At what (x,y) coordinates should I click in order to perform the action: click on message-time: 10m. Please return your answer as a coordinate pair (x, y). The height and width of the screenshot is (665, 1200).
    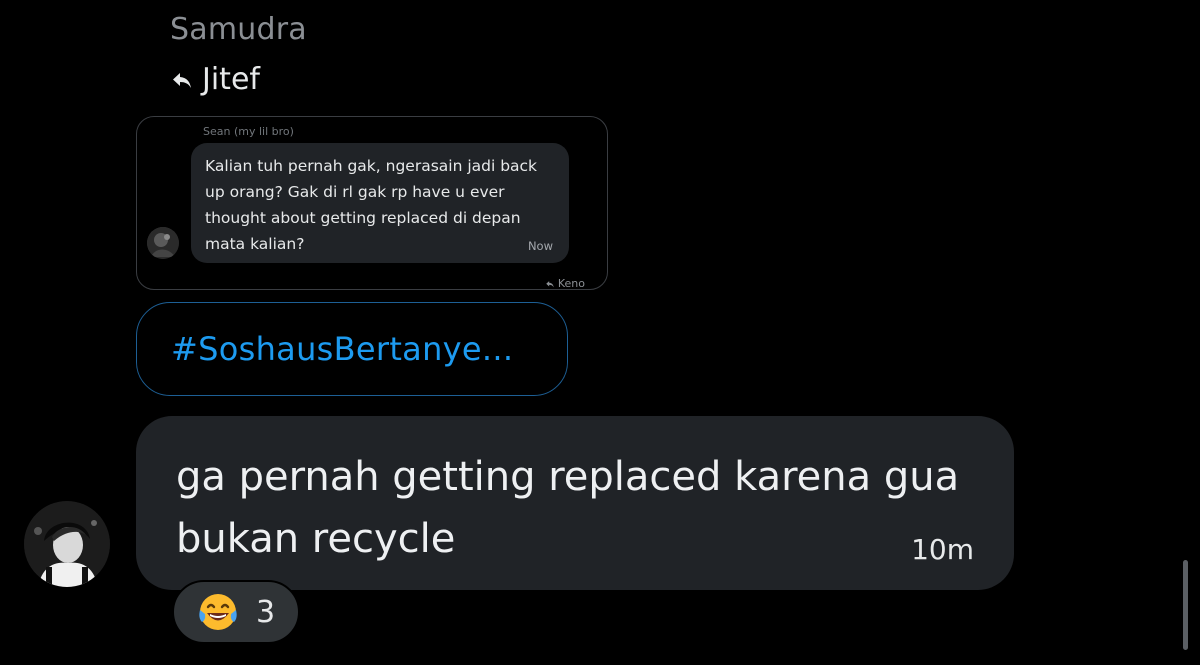
    Looking at the image, I should click on (942, 549).